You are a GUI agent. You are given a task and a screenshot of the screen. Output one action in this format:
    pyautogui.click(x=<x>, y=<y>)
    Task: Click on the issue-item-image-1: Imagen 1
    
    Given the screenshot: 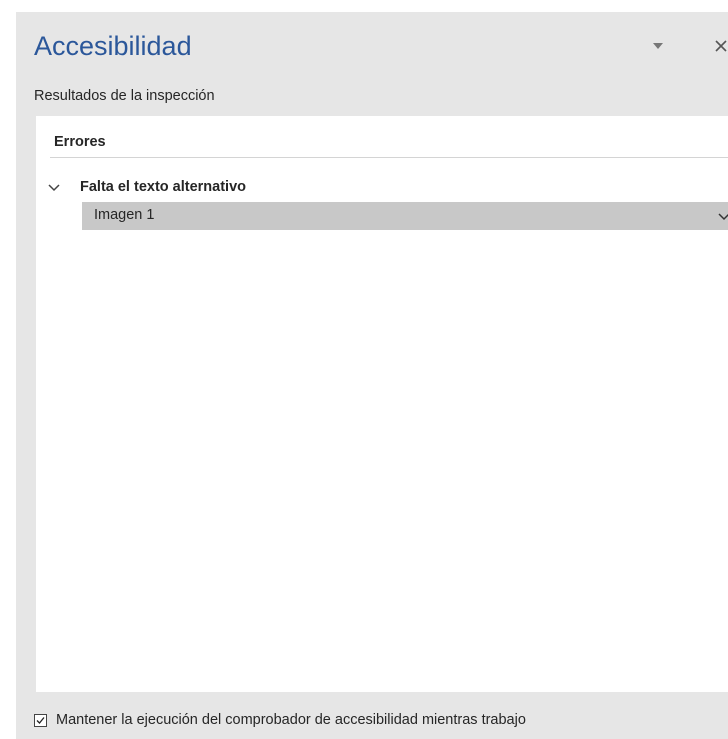 What is the action you would take?
    pyautogui.click(x=405, y=216)
    